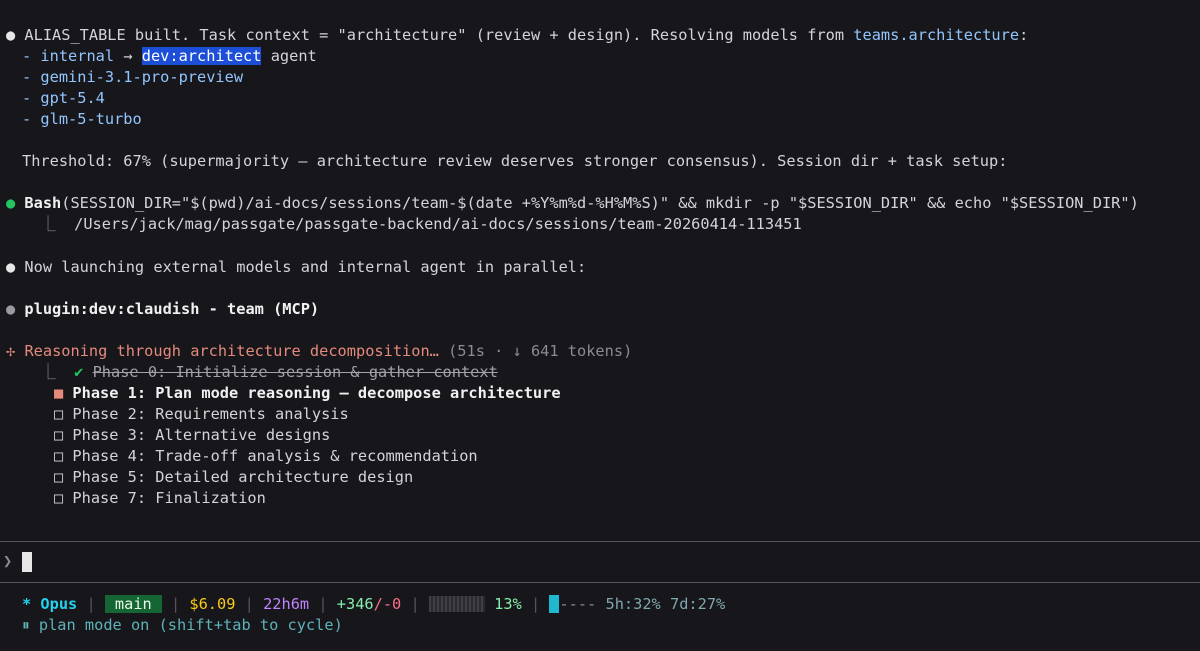  I want to click on task-label: Phase 5: Detailed architecture design, so click(243, 477).